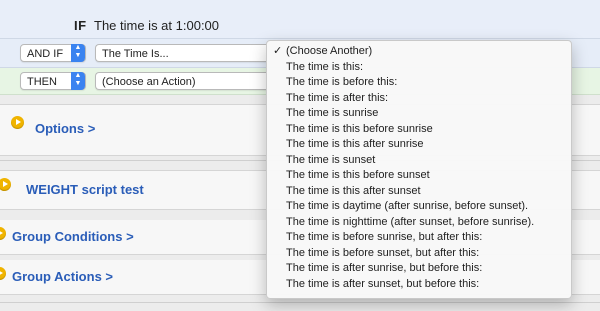 The image size is (600, 311). I want to click on if-keyword: IF, so click(80, 25).